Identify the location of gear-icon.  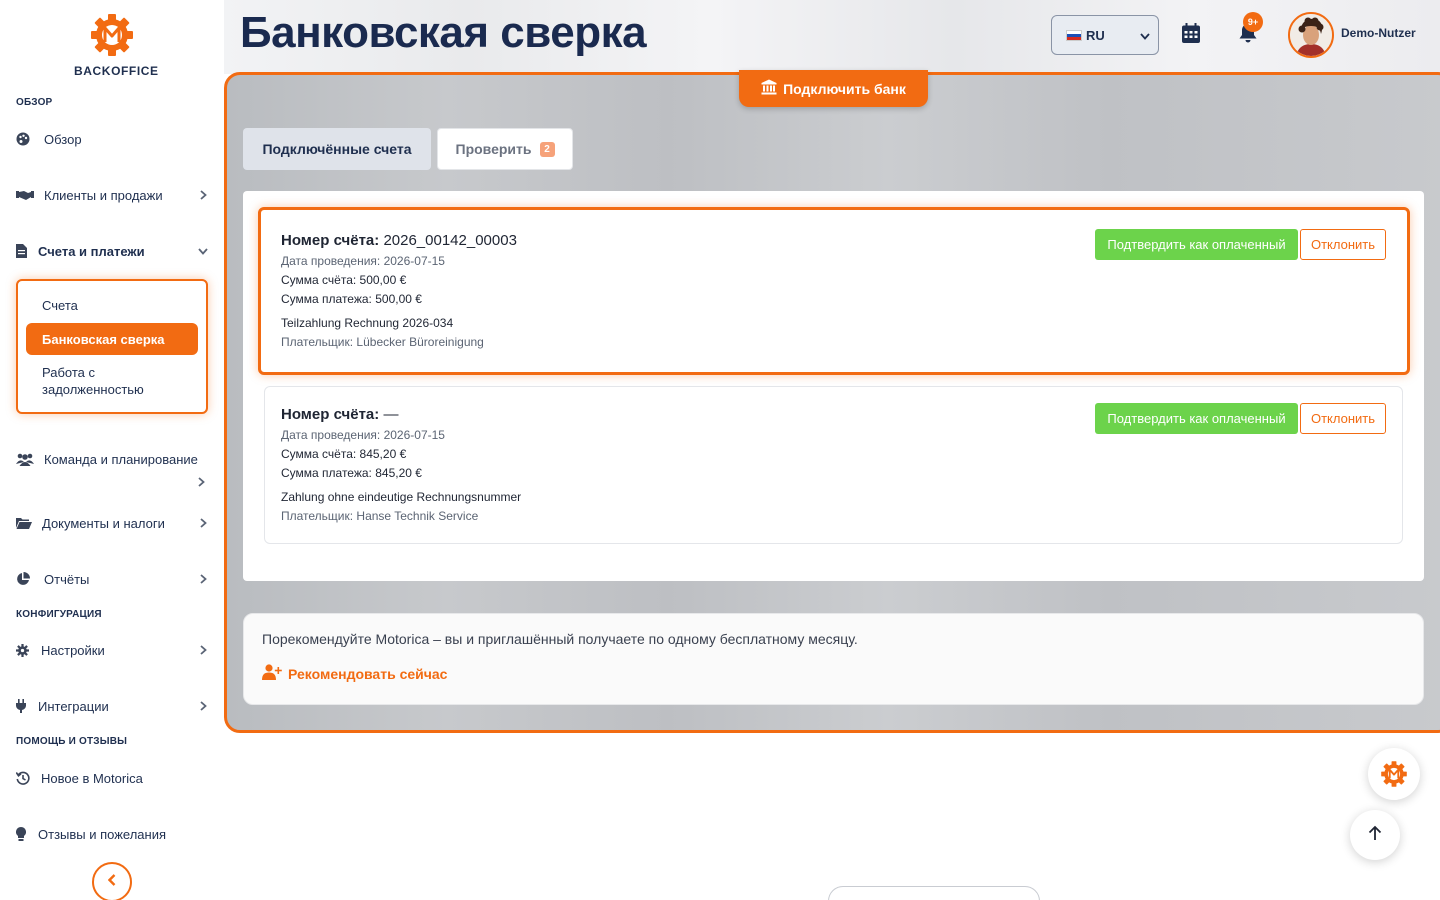
(25, 650).